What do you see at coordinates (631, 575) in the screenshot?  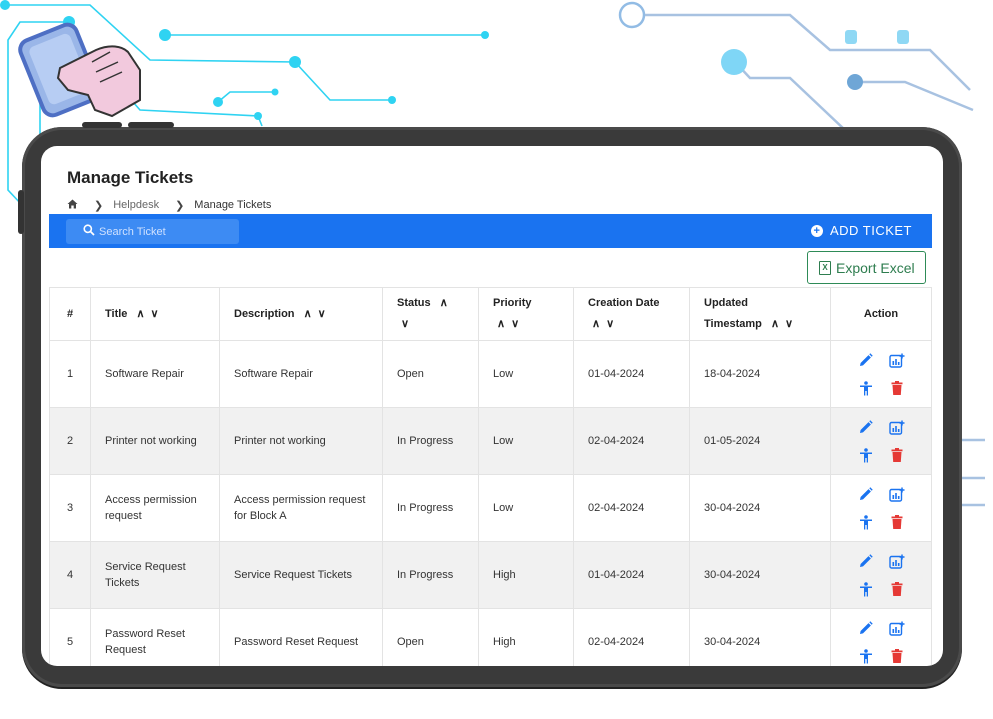 I see `cell-creation-date: 01-04-2024` at bounding box center [631, 575].